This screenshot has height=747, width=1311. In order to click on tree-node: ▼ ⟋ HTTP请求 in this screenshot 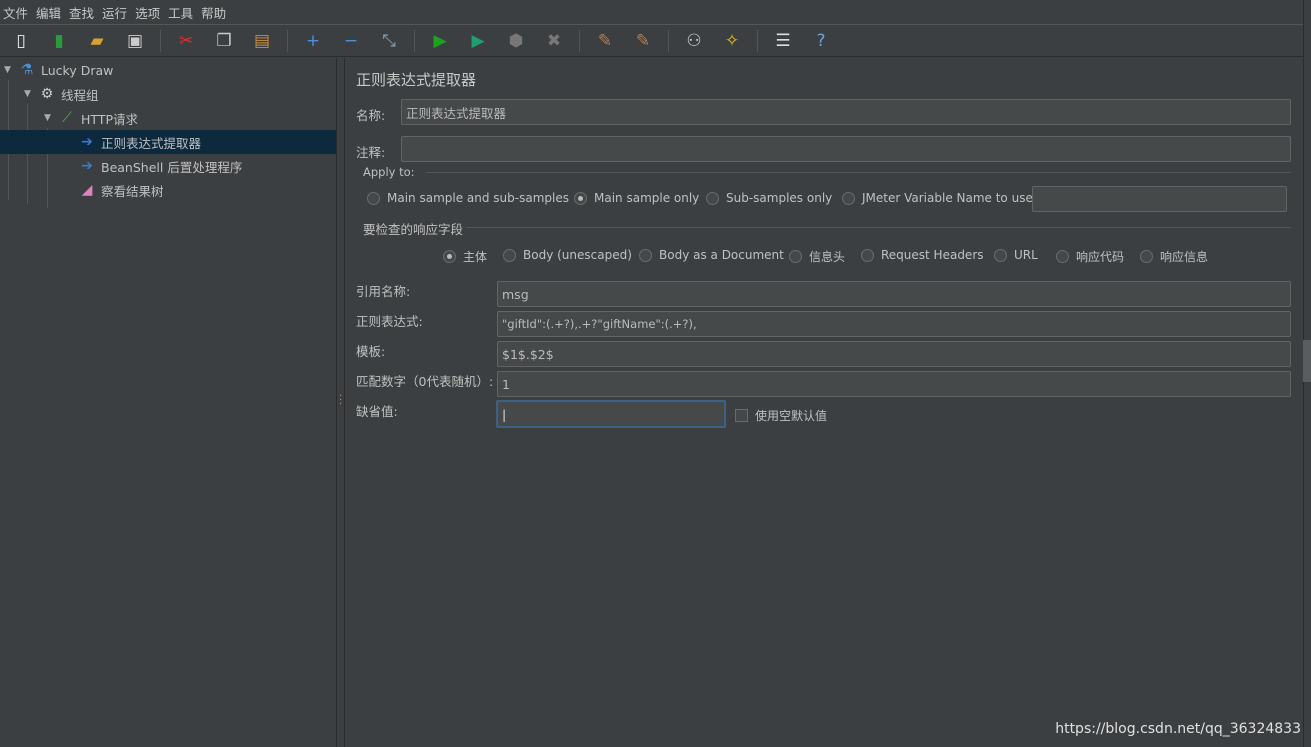, I will do `click(168, 118)`.